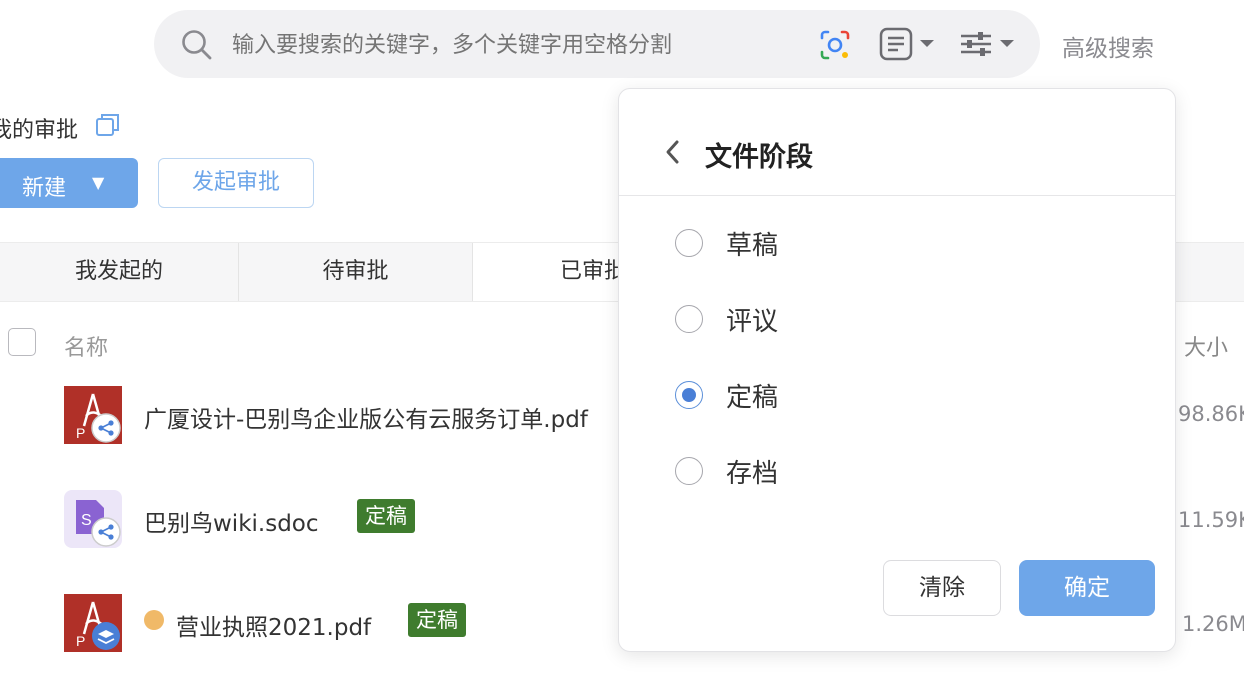 The width and height of the screenshot is (1244, 694). Describe the element at coordinates (86, 520) in the screenshot. I see `svg-text: S` at that location.